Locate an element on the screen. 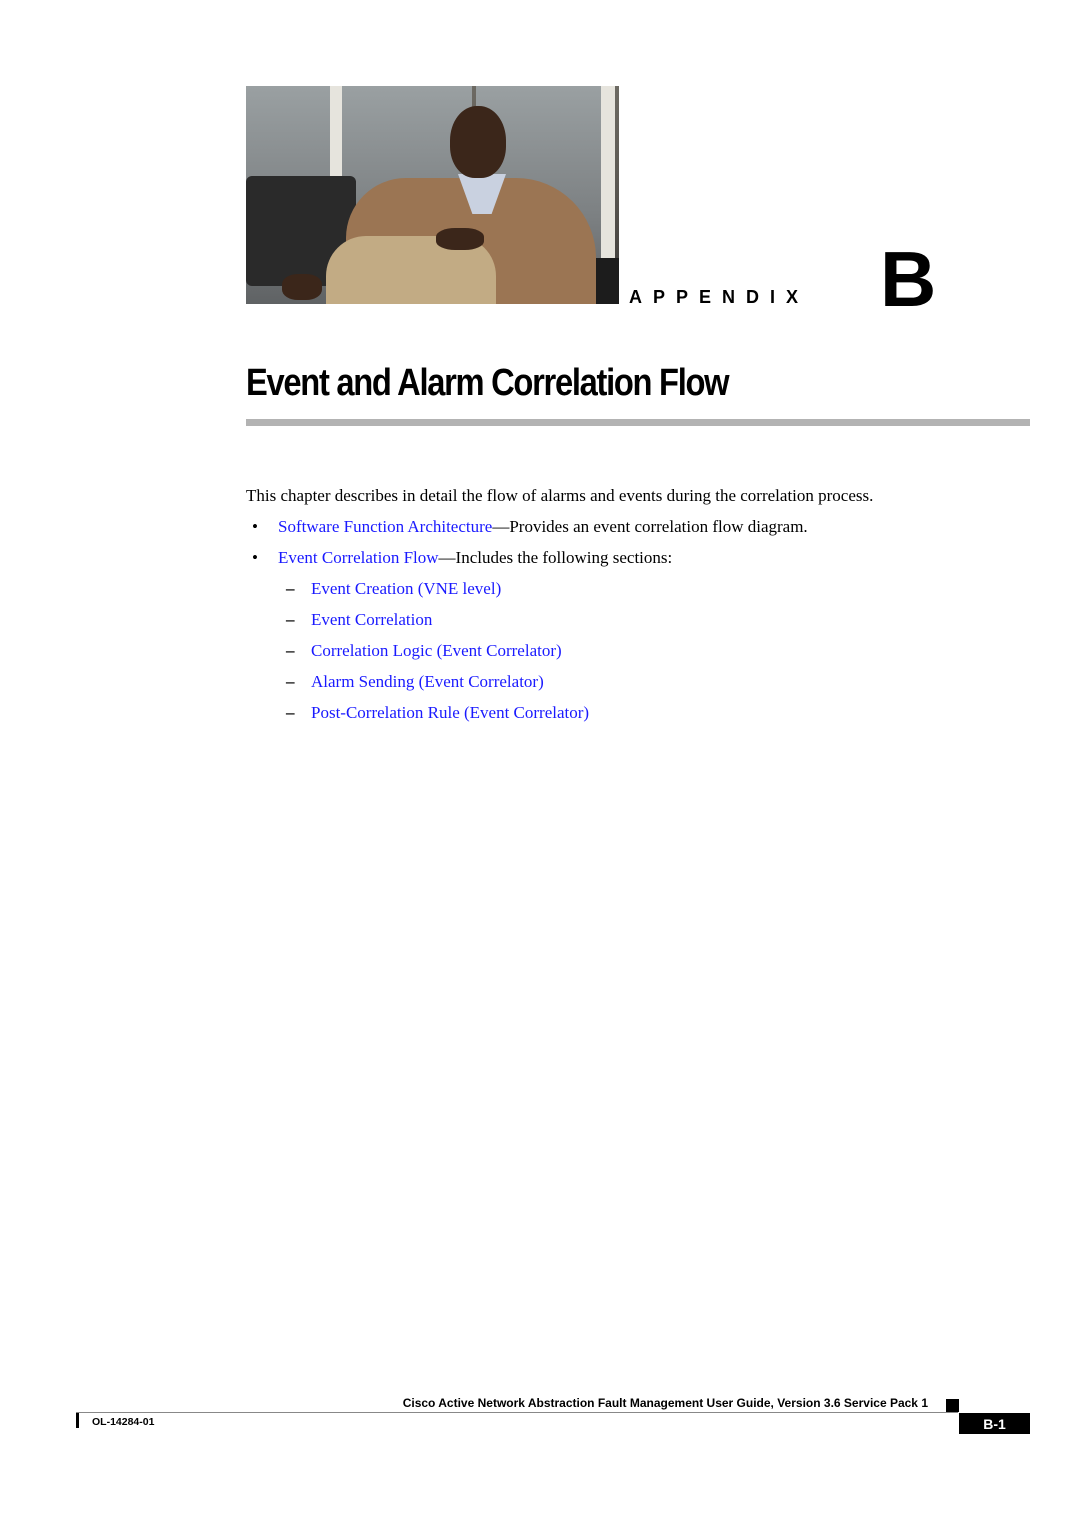  photo-pillar is located at coordinates (608, 173).